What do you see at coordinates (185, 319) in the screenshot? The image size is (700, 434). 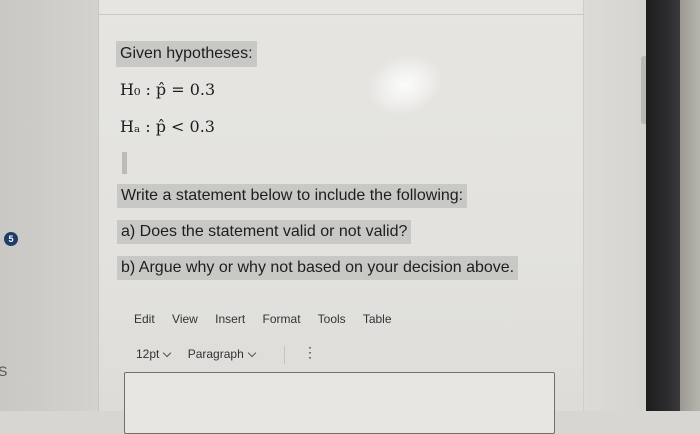 I see `menu-view: View` at bounding box center [185, 319].